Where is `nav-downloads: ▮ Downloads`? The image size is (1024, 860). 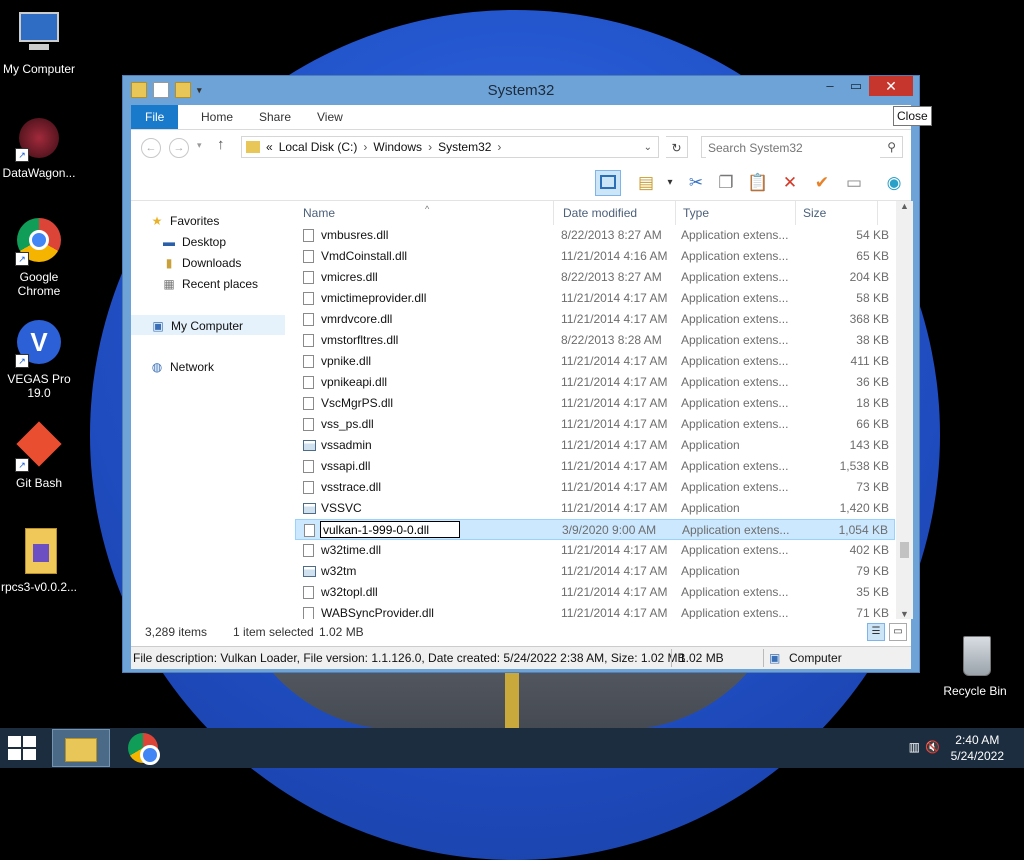 nav-downloads: ▮ Downloads is located at coordinates (201, 263).